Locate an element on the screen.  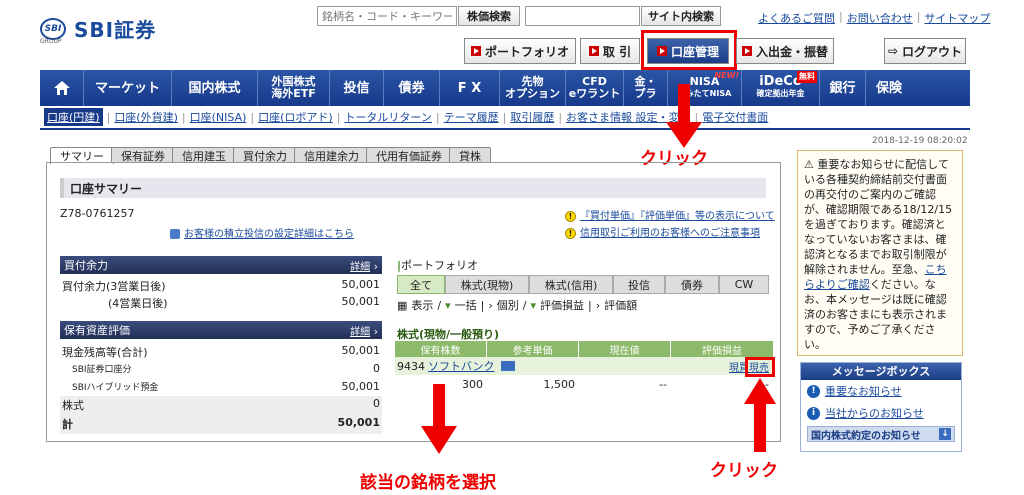
subnav-total-return: トータルリターン is located at coordinates (387, 117).